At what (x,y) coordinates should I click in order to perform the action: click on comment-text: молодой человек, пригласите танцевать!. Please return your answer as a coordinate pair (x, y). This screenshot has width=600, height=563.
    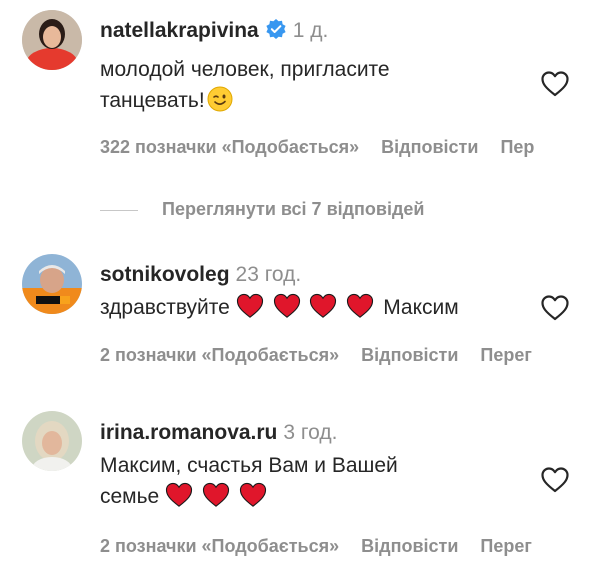
    Looking at the image, I should click on (310, 87).